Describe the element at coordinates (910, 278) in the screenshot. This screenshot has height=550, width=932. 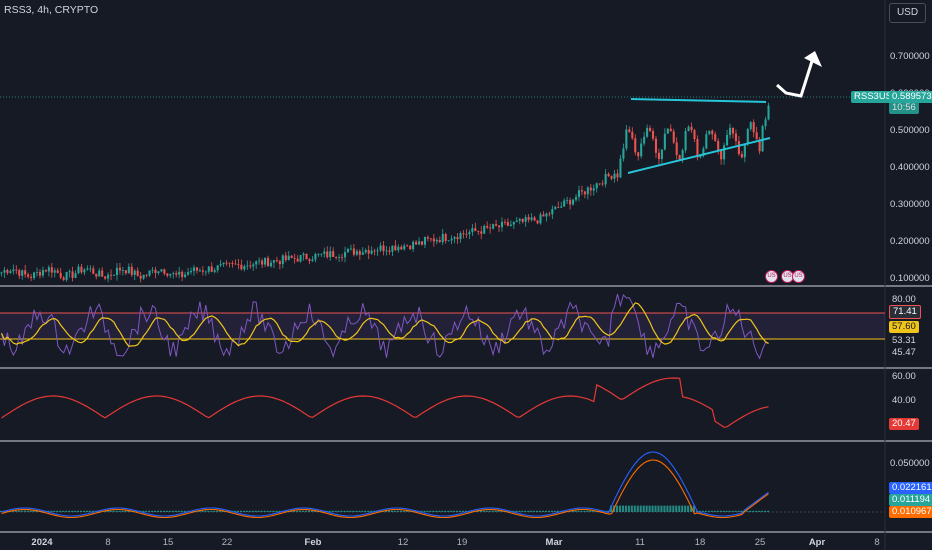
I see `price-tick: 0.100000` at that location.